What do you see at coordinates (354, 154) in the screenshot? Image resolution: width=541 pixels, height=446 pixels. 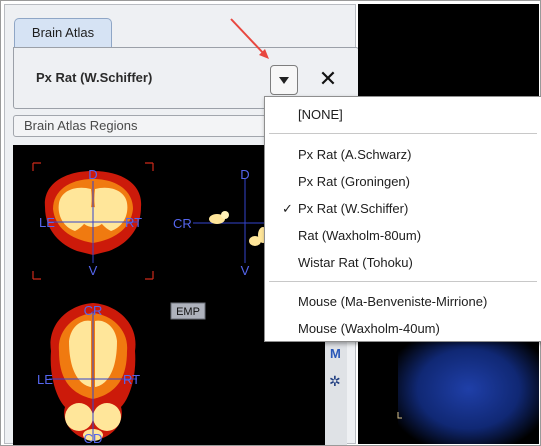 I see `menu-item-px-rat-schwarz: Px Rat (A.Schwarz)` at bounding box center [354, 154].